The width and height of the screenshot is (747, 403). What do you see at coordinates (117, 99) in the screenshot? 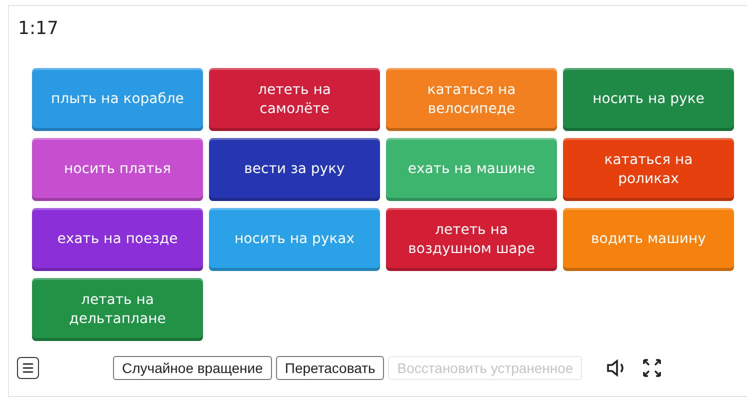
I see `word-tile: плыть на корабле` at bounding box center [117, 99].